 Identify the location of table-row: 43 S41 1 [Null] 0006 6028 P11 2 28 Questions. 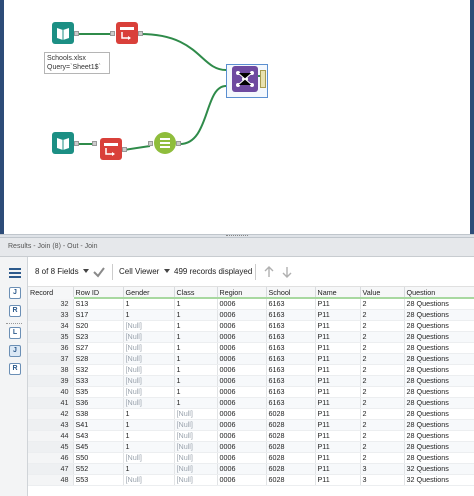
(251, 425).